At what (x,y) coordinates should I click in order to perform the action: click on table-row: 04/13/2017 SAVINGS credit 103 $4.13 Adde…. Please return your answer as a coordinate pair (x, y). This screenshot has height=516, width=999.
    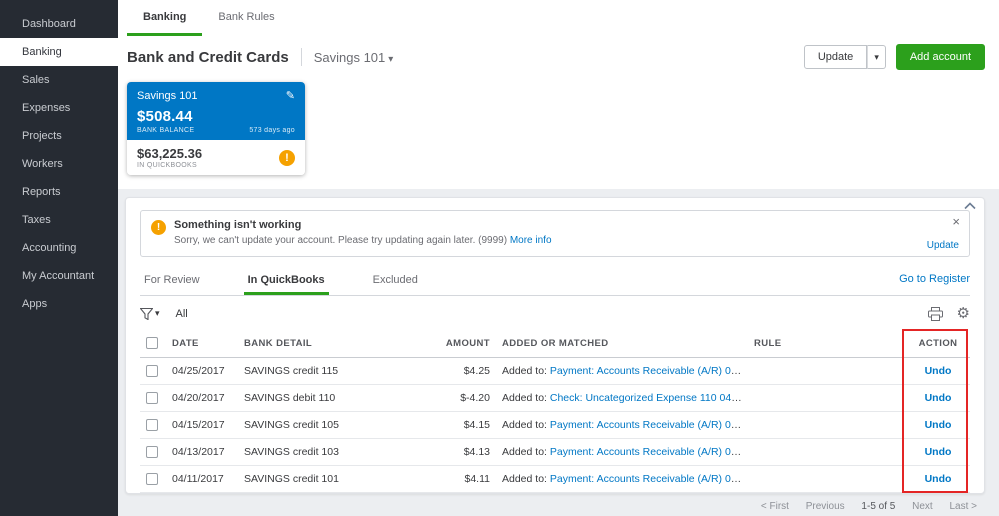
    Looking at the image, I should click on (555, 452).